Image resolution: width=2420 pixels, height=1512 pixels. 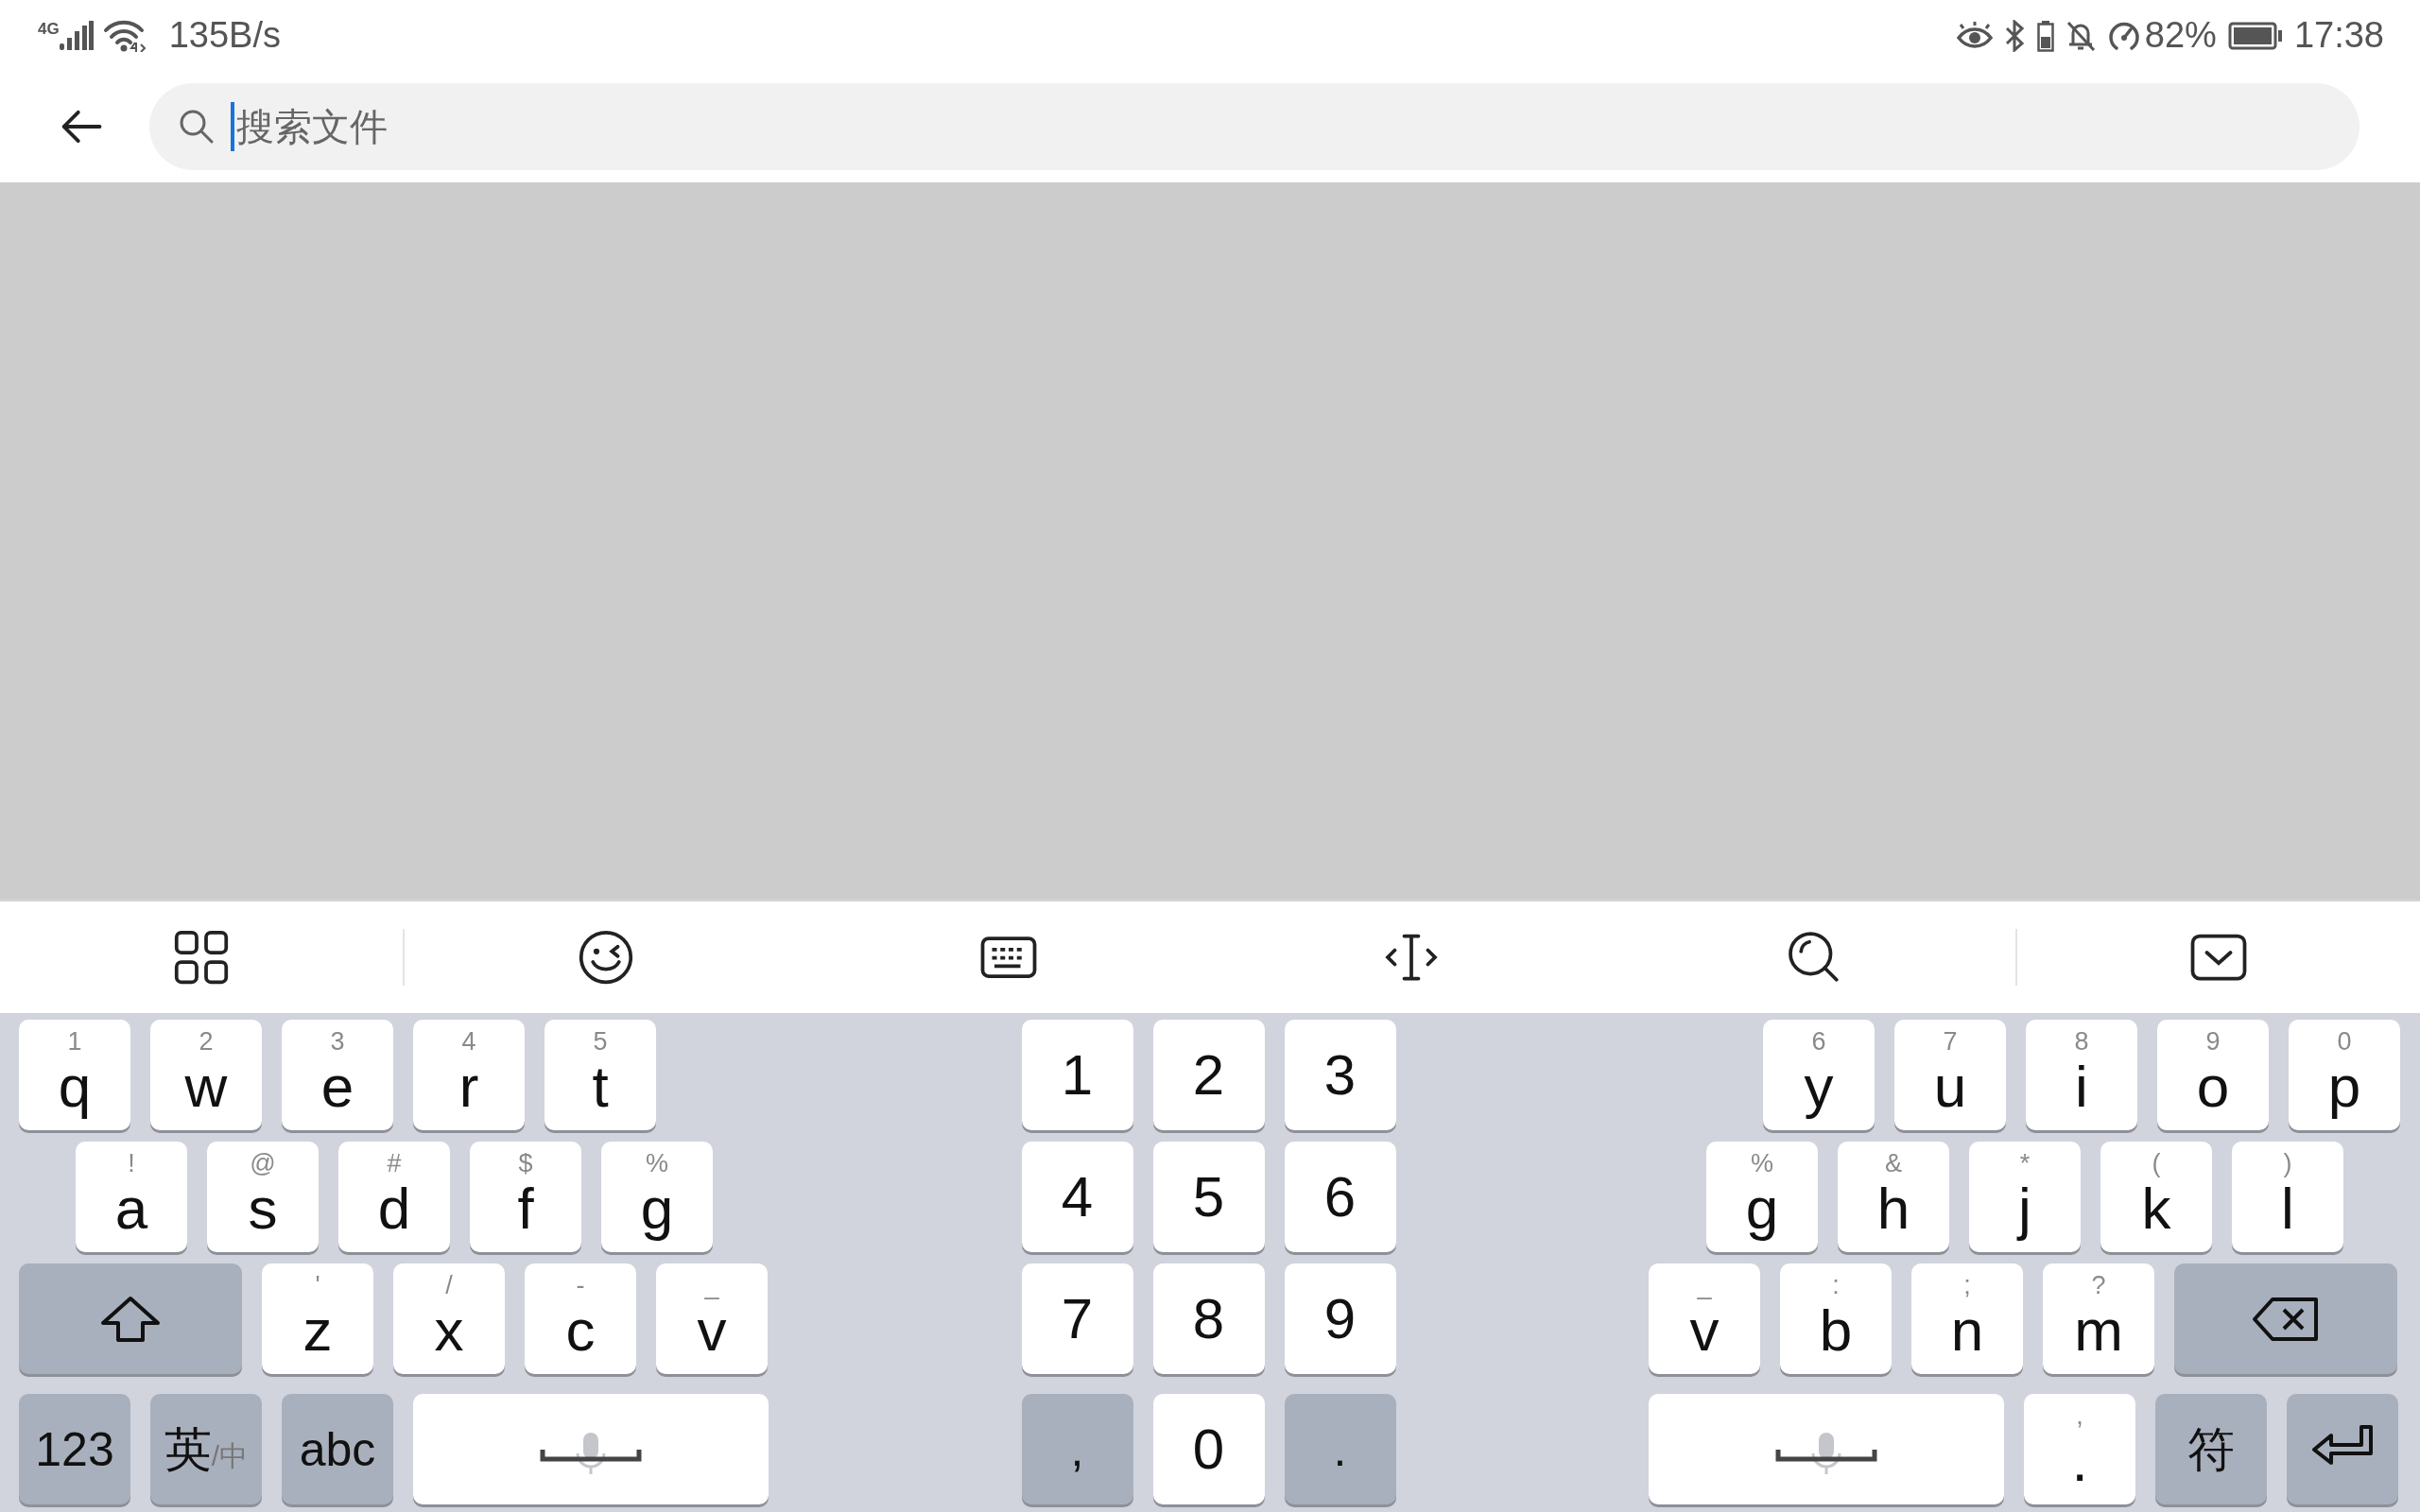 I want to click on battery-percent-text: 82%, so click(x=2180, y=35).